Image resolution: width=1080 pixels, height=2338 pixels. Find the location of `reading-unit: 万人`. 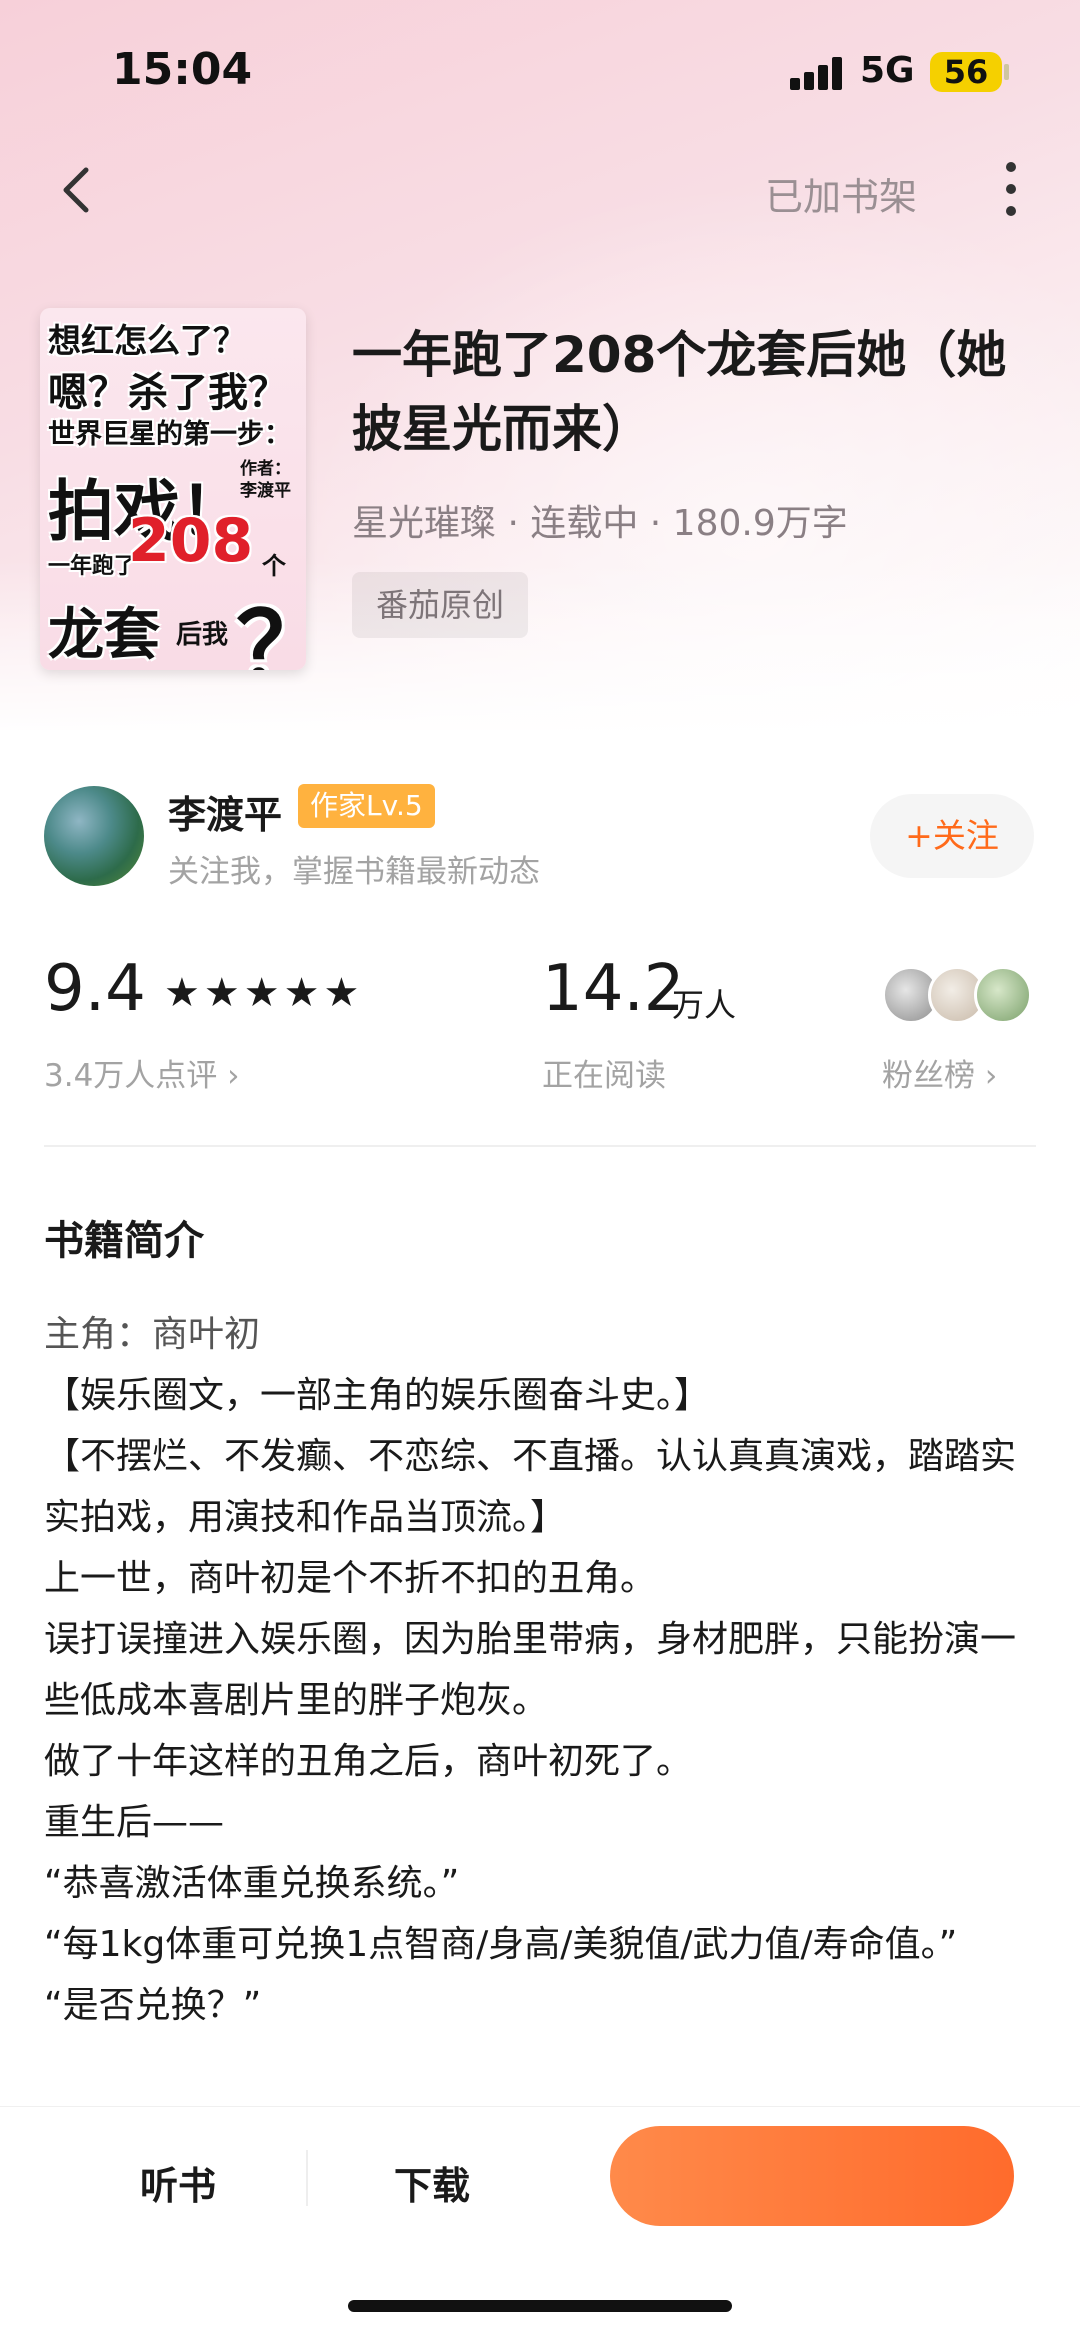

reading-unit: 万人 is located at coordinates (704, 1005).